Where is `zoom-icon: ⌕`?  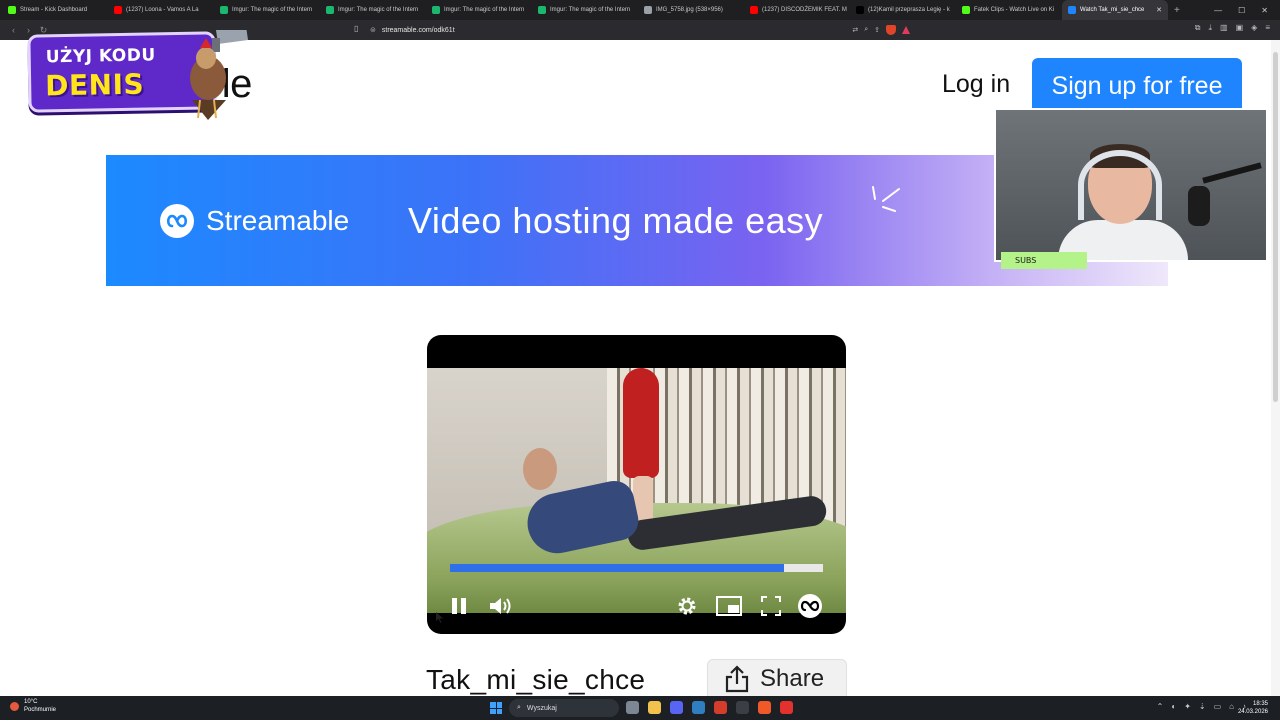
zoom-icon: ⌕ is located at coordinates (866, 30).